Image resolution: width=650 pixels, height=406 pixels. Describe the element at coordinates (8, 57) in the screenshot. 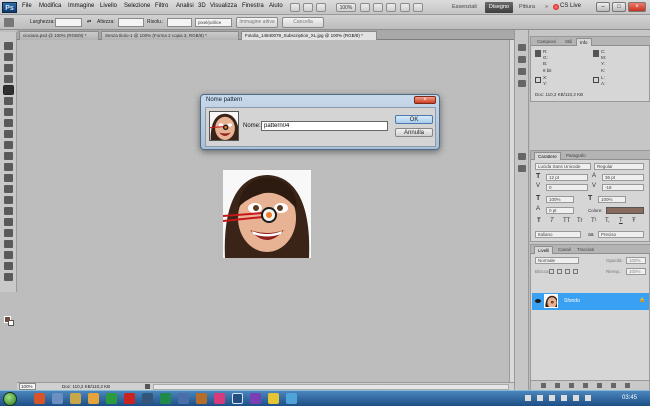

I see `marquee-tool-icon` at that location.